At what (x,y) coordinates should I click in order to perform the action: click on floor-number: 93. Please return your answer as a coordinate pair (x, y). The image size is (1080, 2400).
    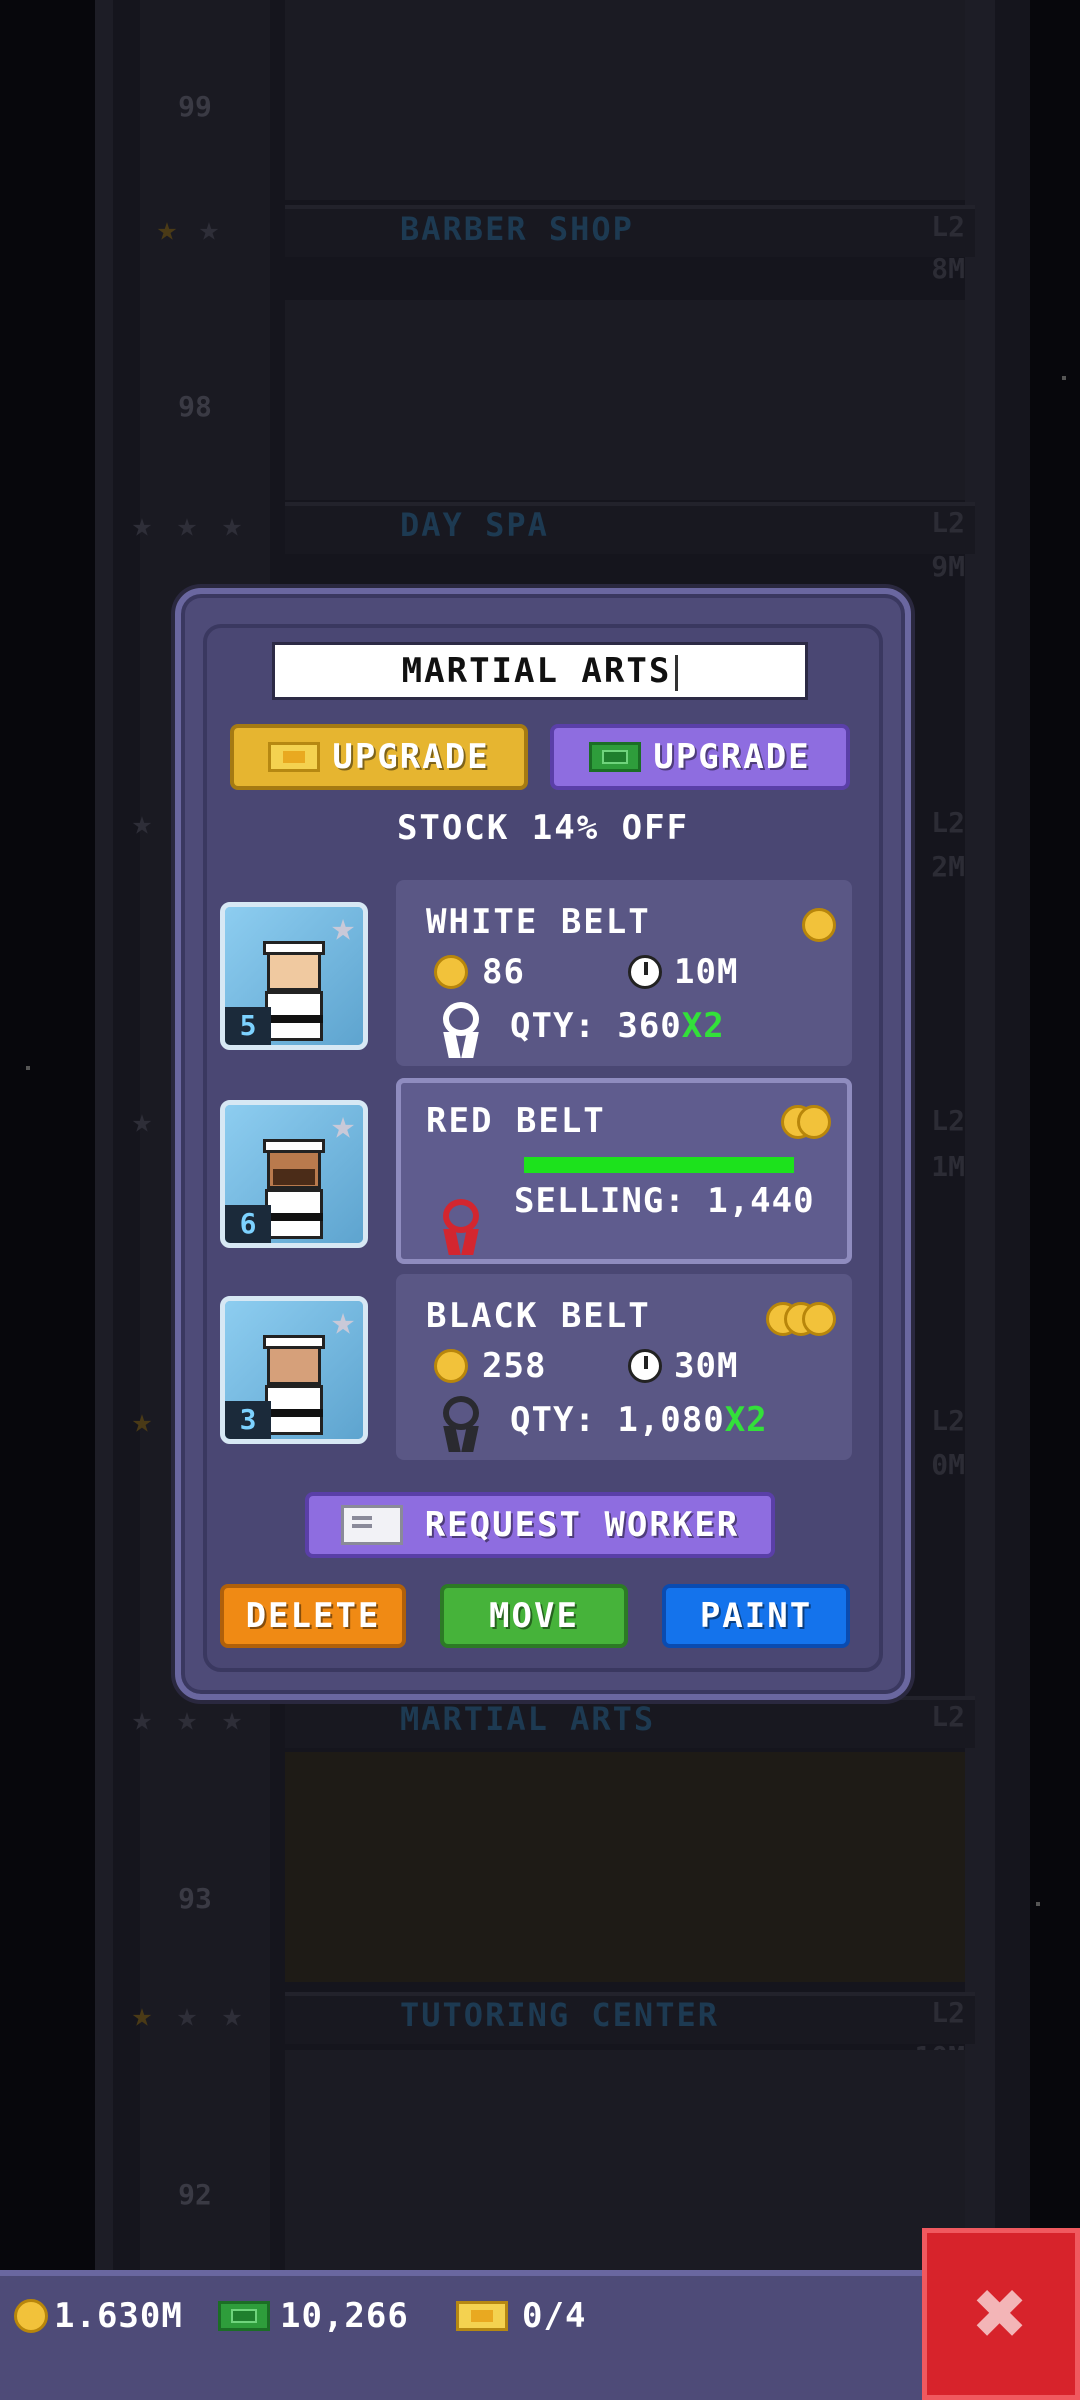
    Looking at the image, I should click on (195, 1898).